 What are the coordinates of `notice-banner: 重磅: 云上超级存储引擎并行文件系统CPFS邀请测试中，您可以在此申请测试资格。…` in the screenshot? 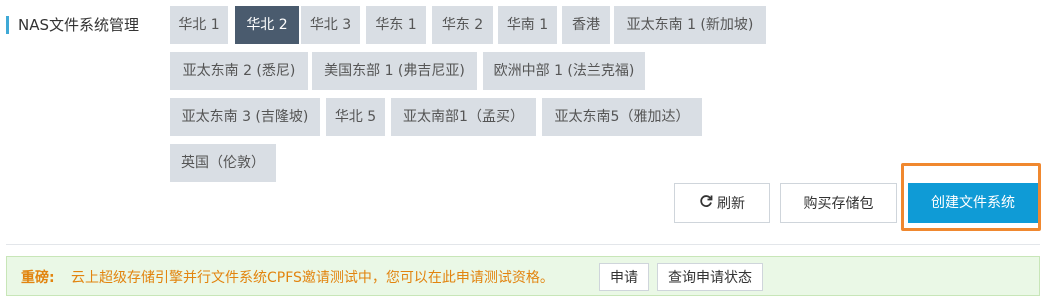 It's located at (523, 276).